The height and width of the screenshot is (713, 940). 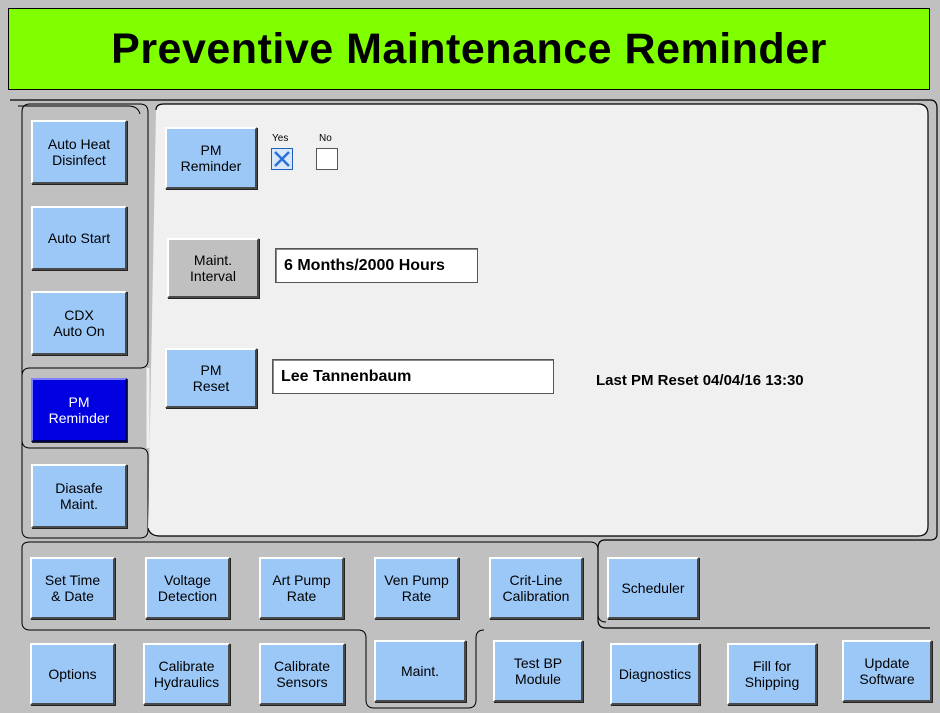 I want to click on tab-set-time-date: Set Time & Date, so click(x=72, y=588).